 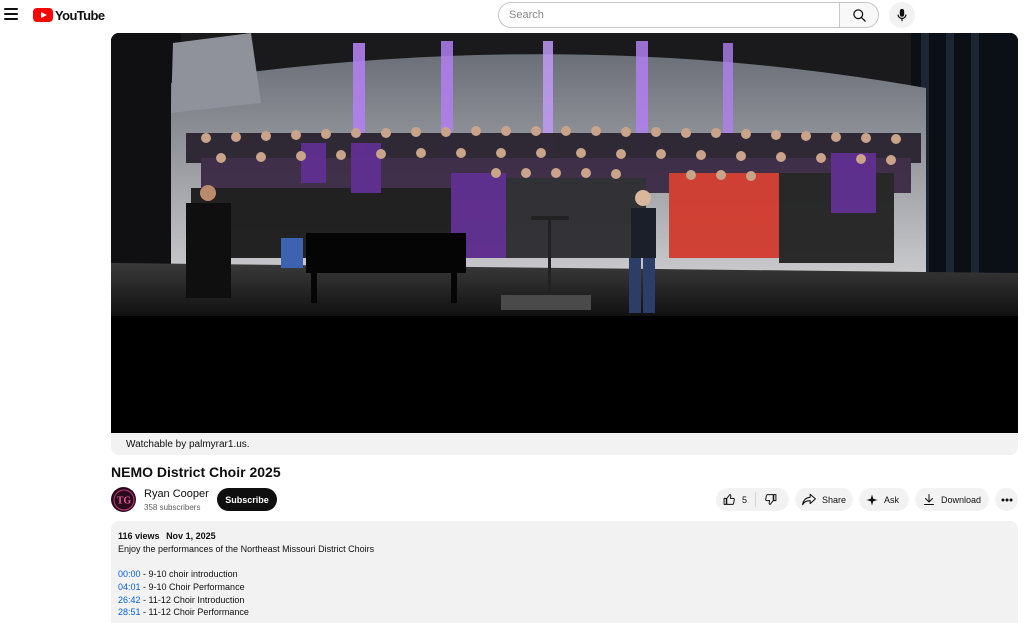 I want to click on chapter-timestamp: 28:51, so click(x=129, y=612).